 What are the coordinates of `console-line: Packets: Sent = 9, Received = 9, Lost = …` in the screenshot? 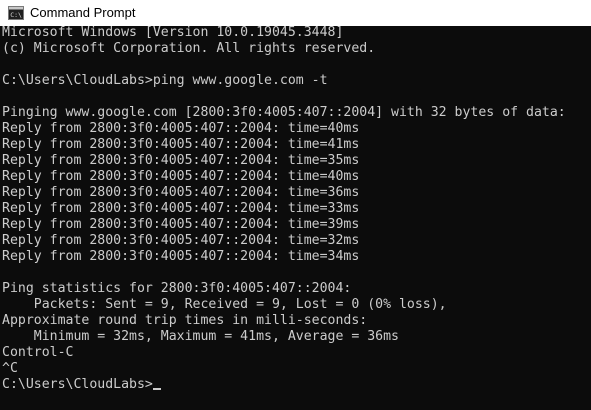 It's located at (296, 305).